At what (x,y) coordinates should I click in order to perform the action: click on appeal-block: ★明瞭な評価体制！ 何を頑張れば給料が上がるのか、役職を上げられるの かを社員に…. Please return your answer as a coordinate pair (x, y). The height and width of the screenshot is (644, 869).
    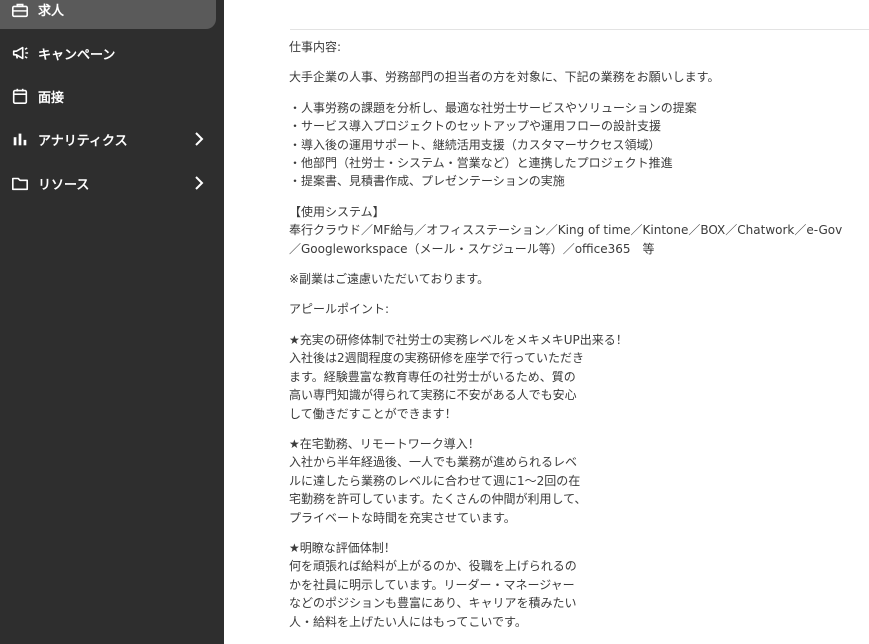
    Looking at the image, I should click on (579, 585).